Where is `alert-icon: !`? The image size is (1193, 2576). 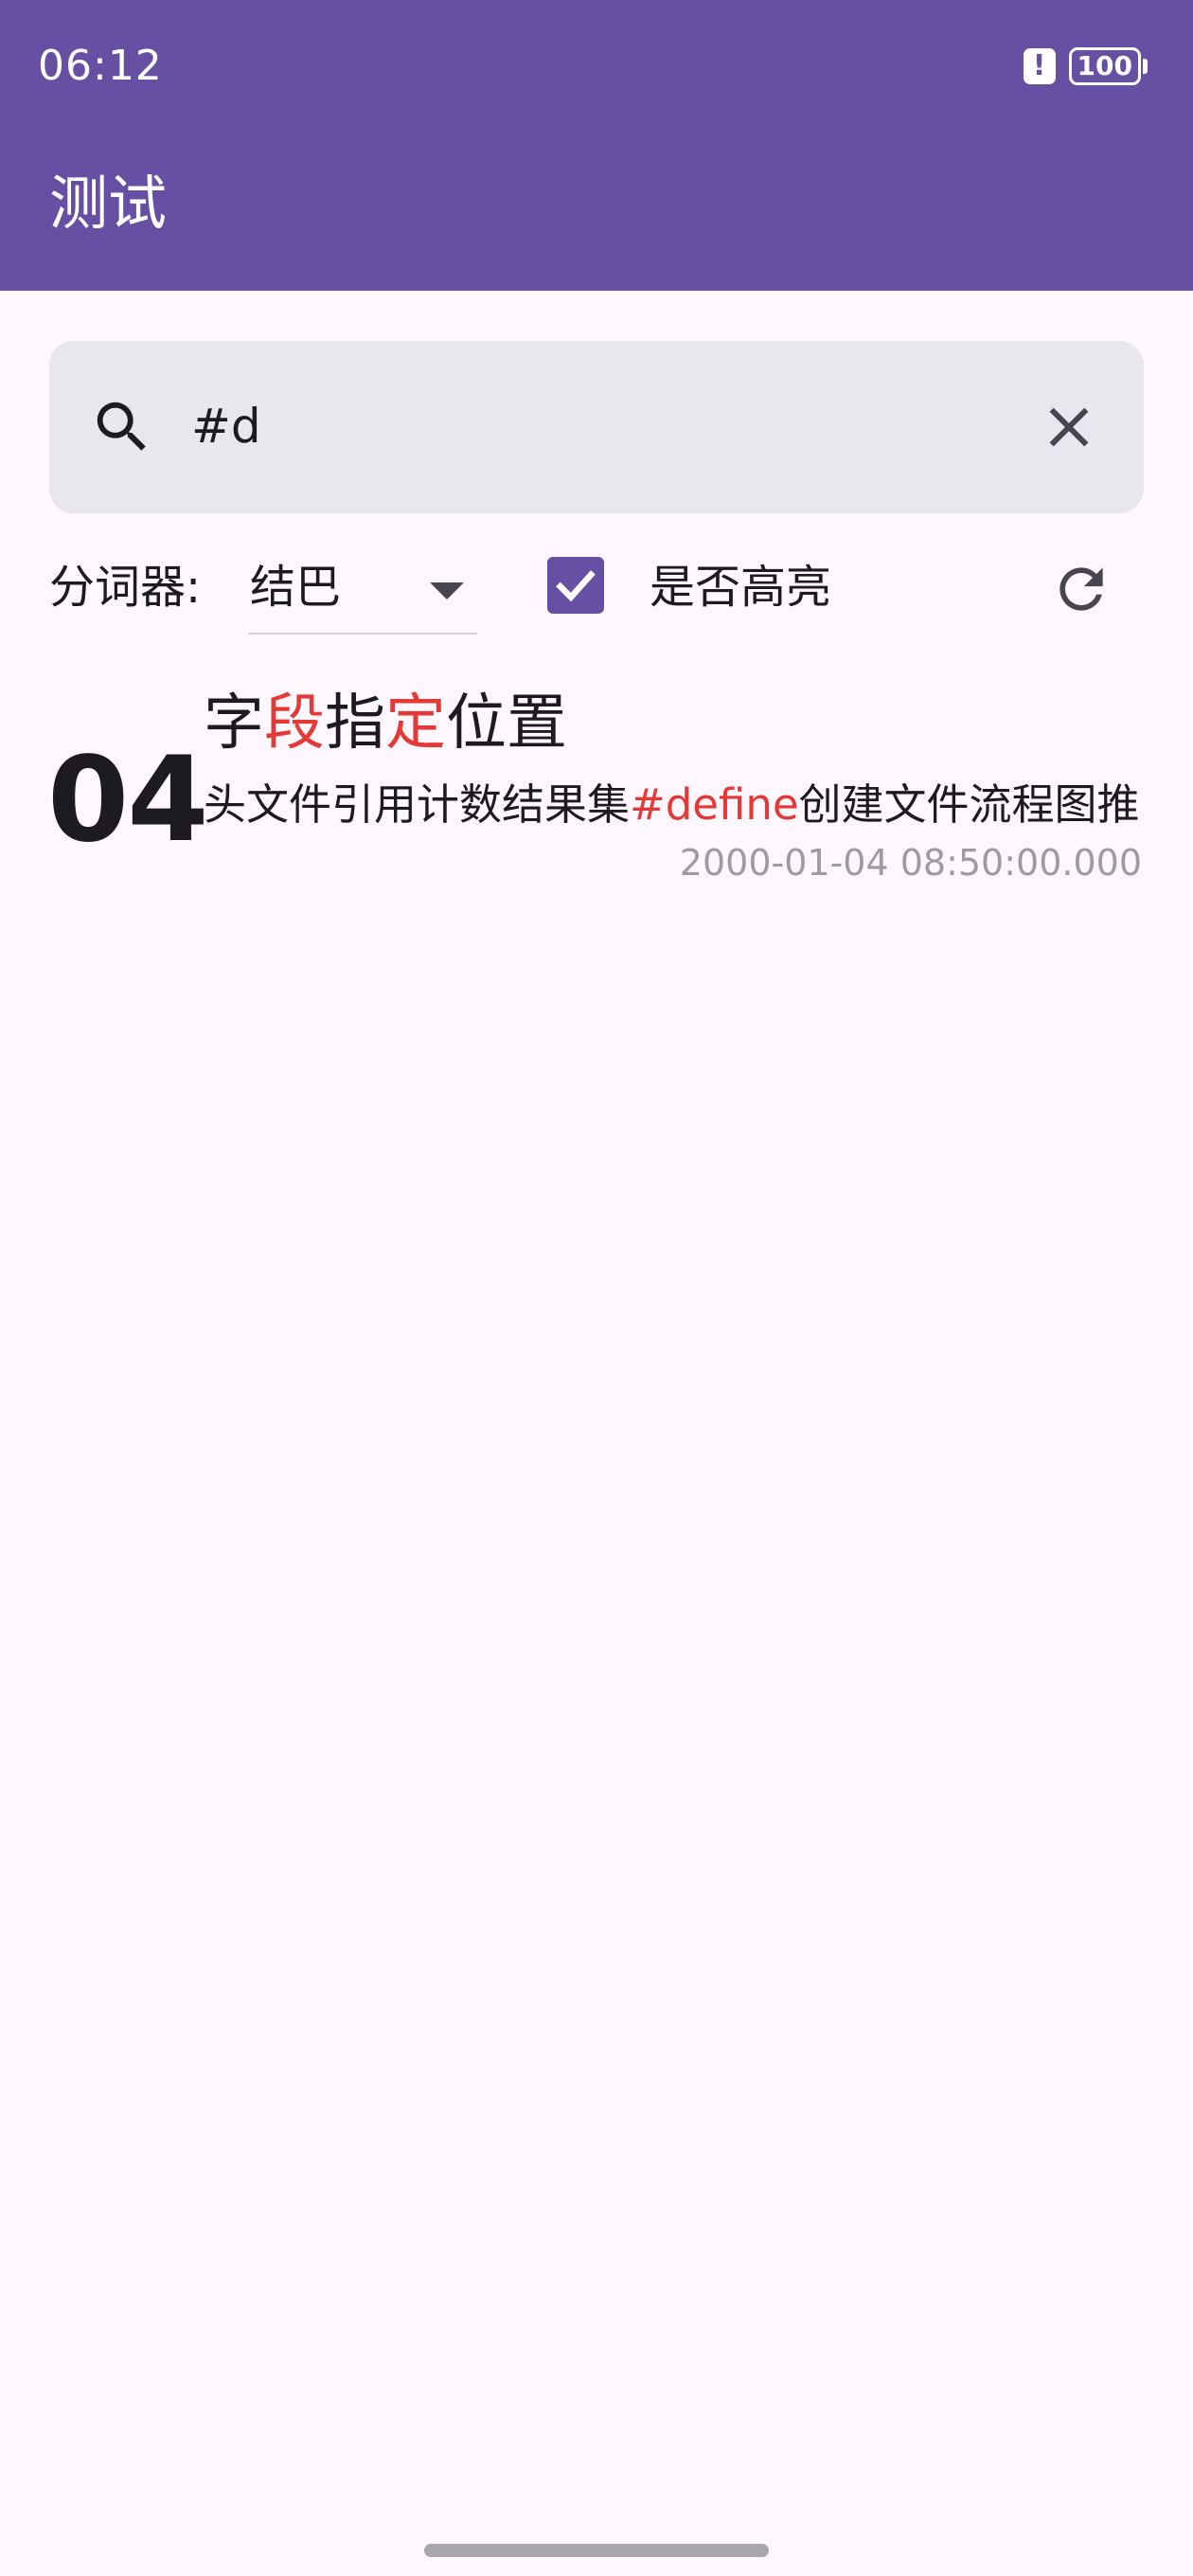 alert-icon: ! is located at coordinates (1039, 66).